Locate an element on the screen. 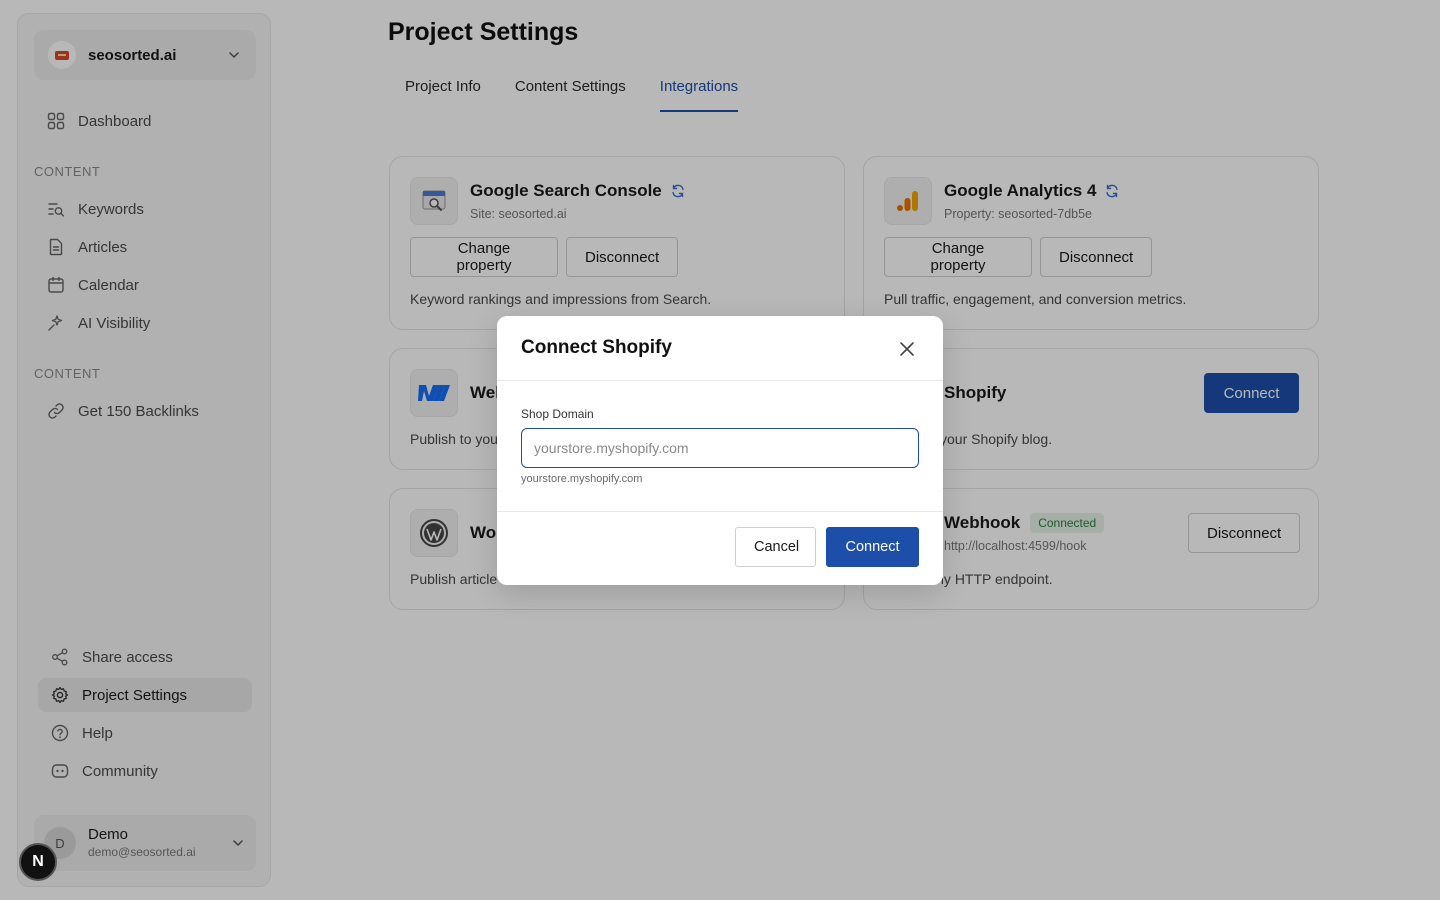  dev-badge: N is located at coordinates (38, 862).